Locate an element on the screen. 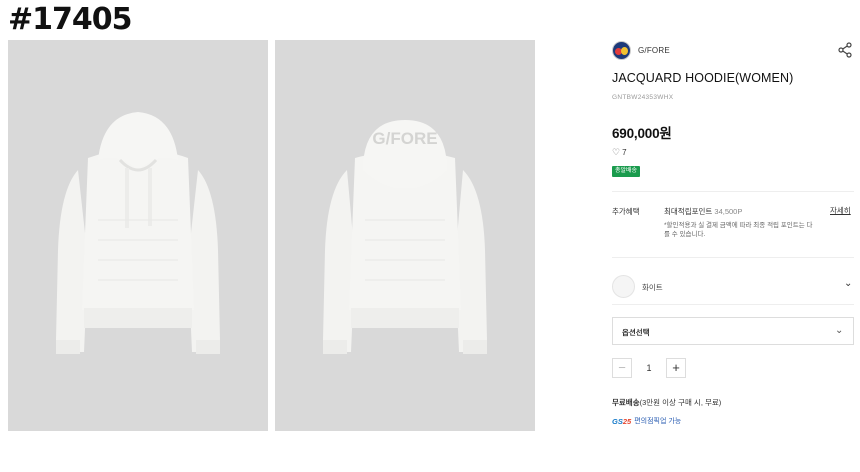 This screenshot has height=472, width=860. shipping-label: 무료배송 is located at coordinates (626, 402).